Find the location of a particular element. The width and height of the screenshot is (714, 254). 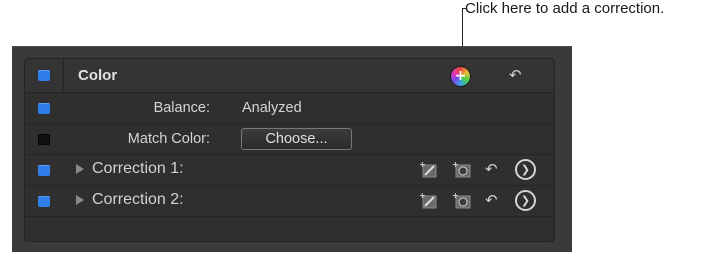

correction-1-enable-checkbox is located at coordinates (44, 170).